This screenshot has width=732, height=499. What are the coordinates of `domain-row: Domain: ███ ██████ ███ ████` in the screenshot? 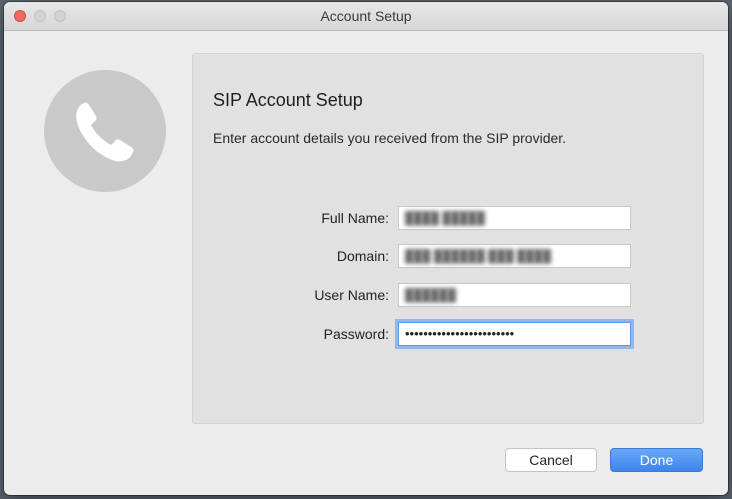 It's located at (449, 256).